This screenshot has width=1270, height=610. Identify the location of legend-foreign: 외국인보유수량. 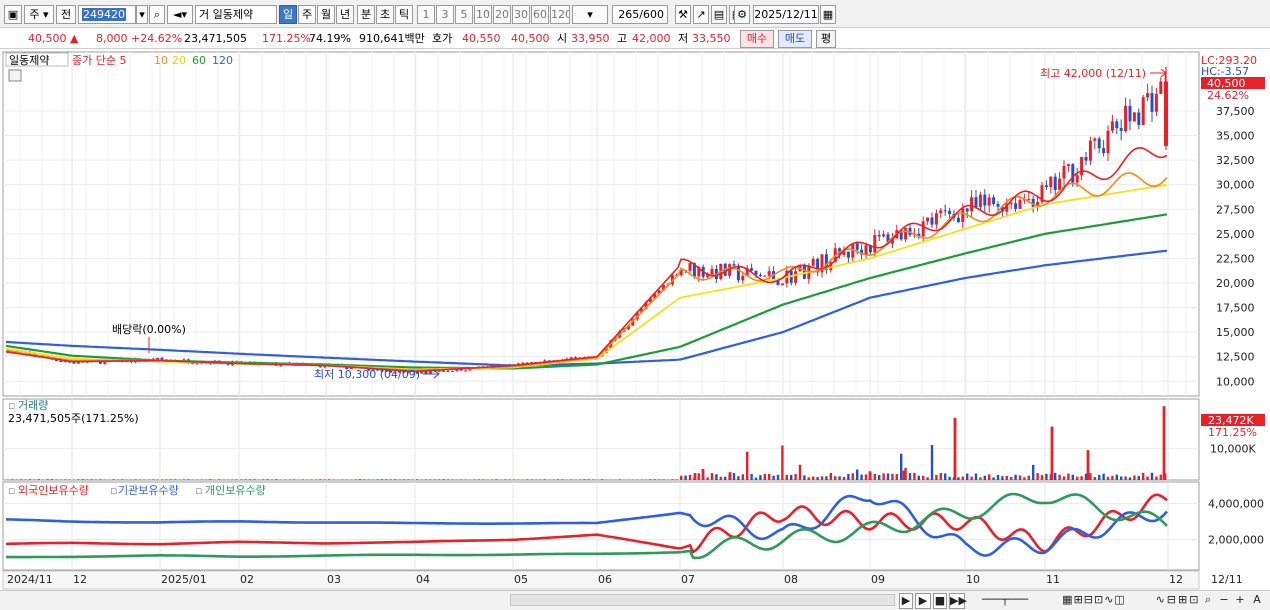
(53, 490).